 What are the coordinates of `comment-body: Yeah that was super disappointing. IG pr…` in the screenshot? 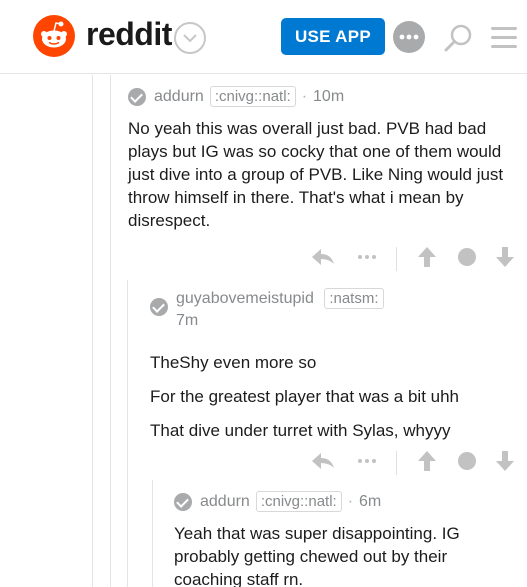 It's located at (317, 555).